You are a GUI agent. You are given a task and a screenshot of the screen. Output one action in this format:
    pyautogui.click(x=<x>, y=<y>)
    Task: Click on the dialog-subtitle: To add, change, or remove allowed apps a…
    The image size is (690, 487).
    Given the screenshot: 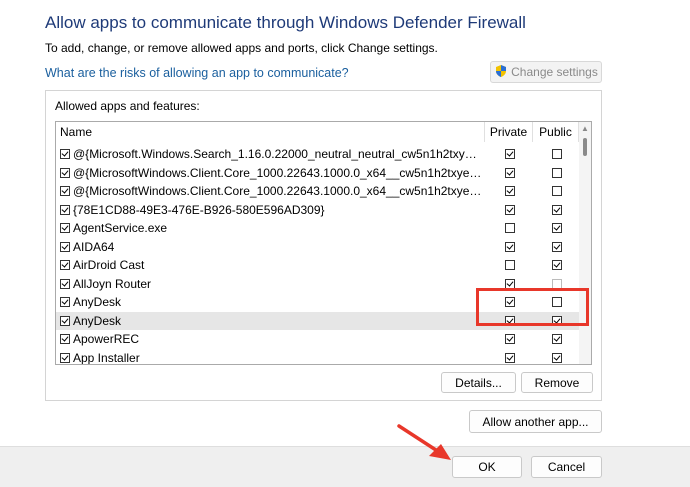 What is the action you would take?
    pyautogui.click(x=241, y=48)
    